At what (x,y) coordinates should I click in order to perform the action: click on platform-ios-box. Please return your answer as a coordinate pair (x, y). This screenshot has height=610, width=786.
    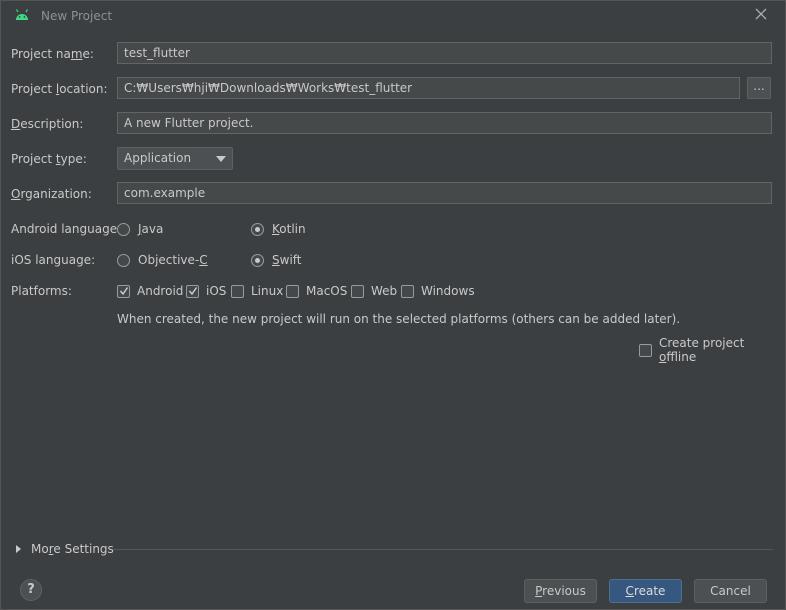
    Looking at the image, I should click on (192, 291).